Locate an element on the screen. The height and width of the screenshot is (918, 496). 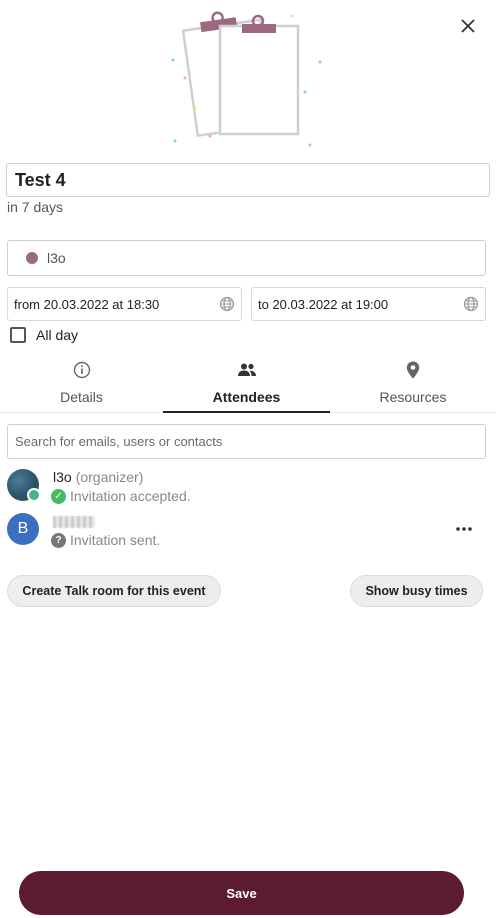
relative-time-text: in 7 days is located at coordinates (35, 207).